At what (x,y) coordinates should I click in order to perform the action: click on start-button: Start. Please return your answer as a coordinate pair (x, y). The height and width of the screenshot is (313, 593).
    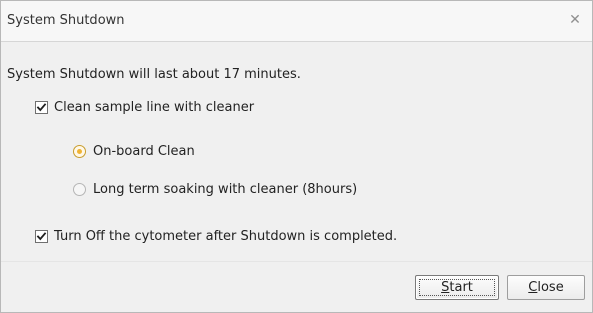
    Looking at the image, I should click on (457, 287).